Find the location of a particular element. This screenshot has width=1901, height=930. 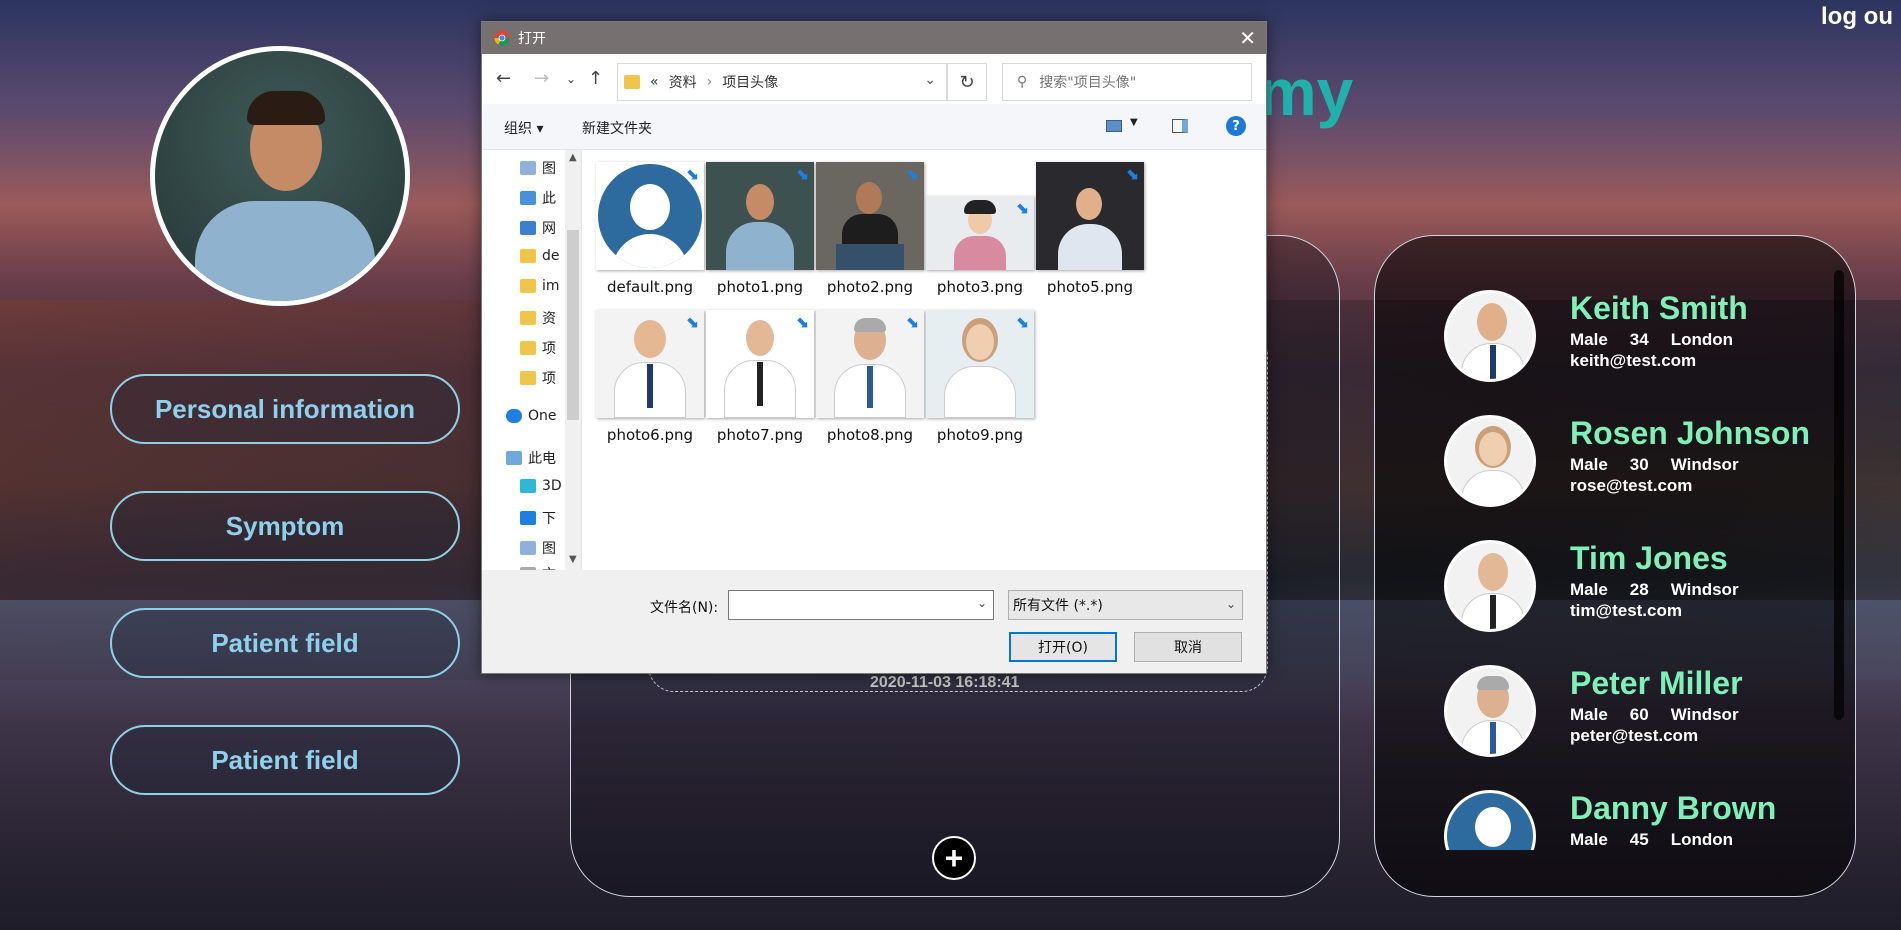

doctor-info: Male 30 Windsor is located at coordinates (1654, 464).